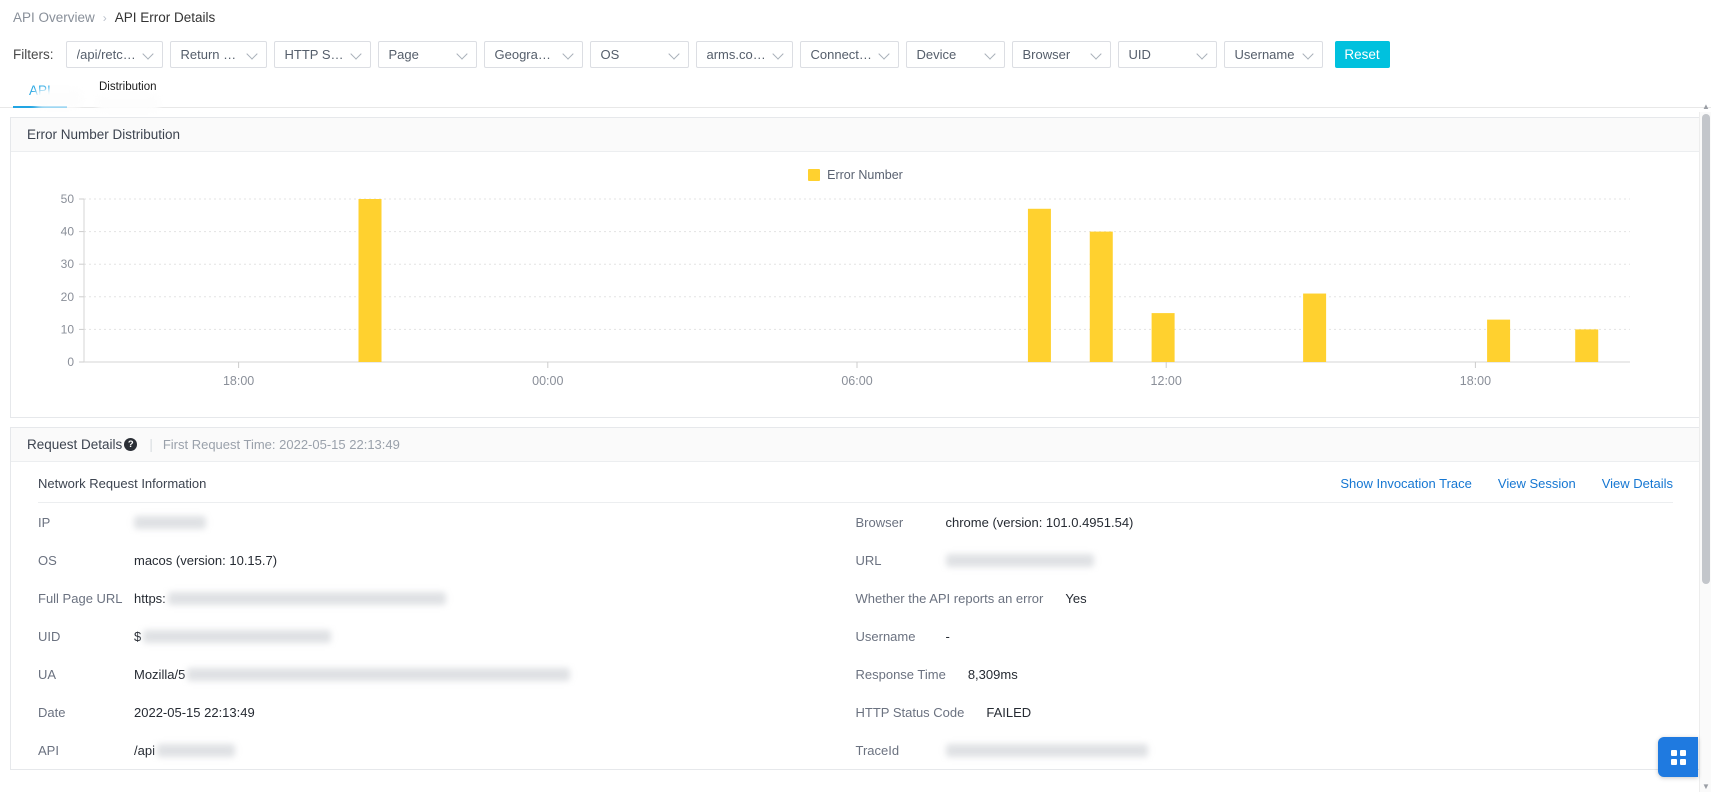 The height and width of the screenshot is (792, 1711). I want to click on vertical-scrollbar: ▲ ▼, so click(1705, 447).